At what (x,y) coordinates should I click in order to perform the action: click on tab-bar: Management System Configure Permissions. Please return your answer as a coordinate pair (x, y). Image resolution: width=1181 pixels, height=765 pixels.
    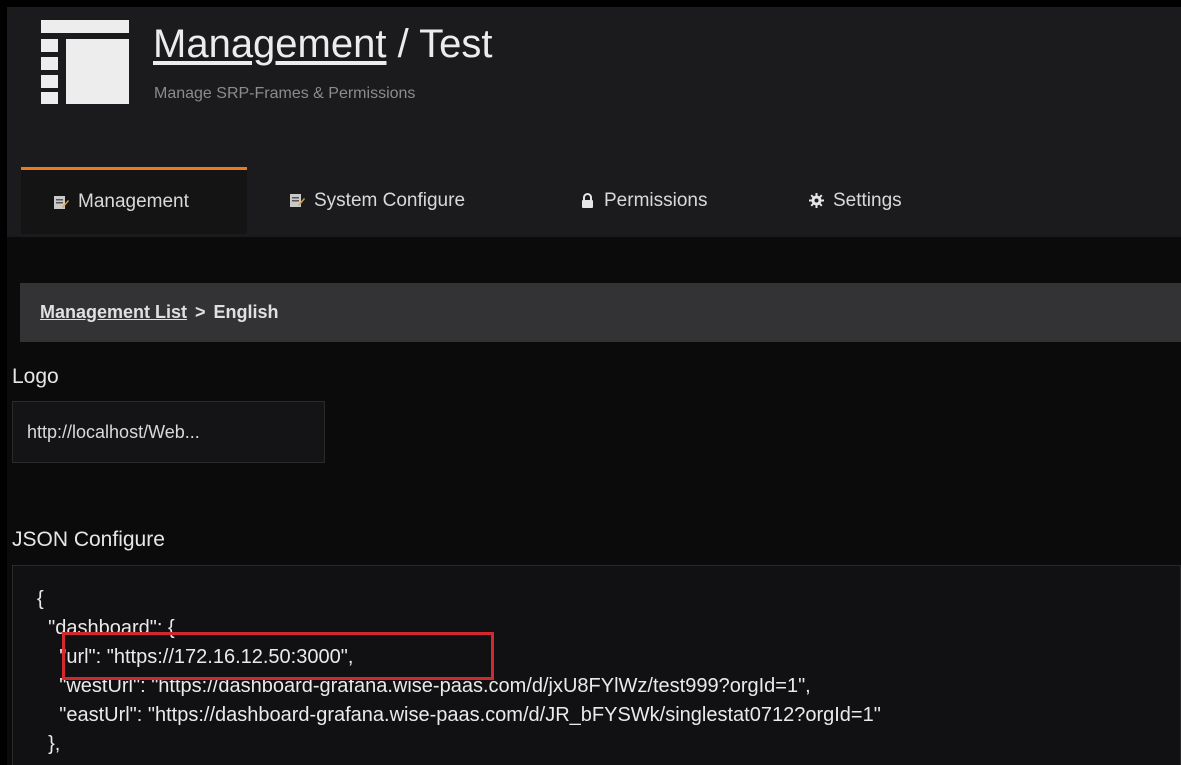
    Looking at the image, I should click on (594, 200).